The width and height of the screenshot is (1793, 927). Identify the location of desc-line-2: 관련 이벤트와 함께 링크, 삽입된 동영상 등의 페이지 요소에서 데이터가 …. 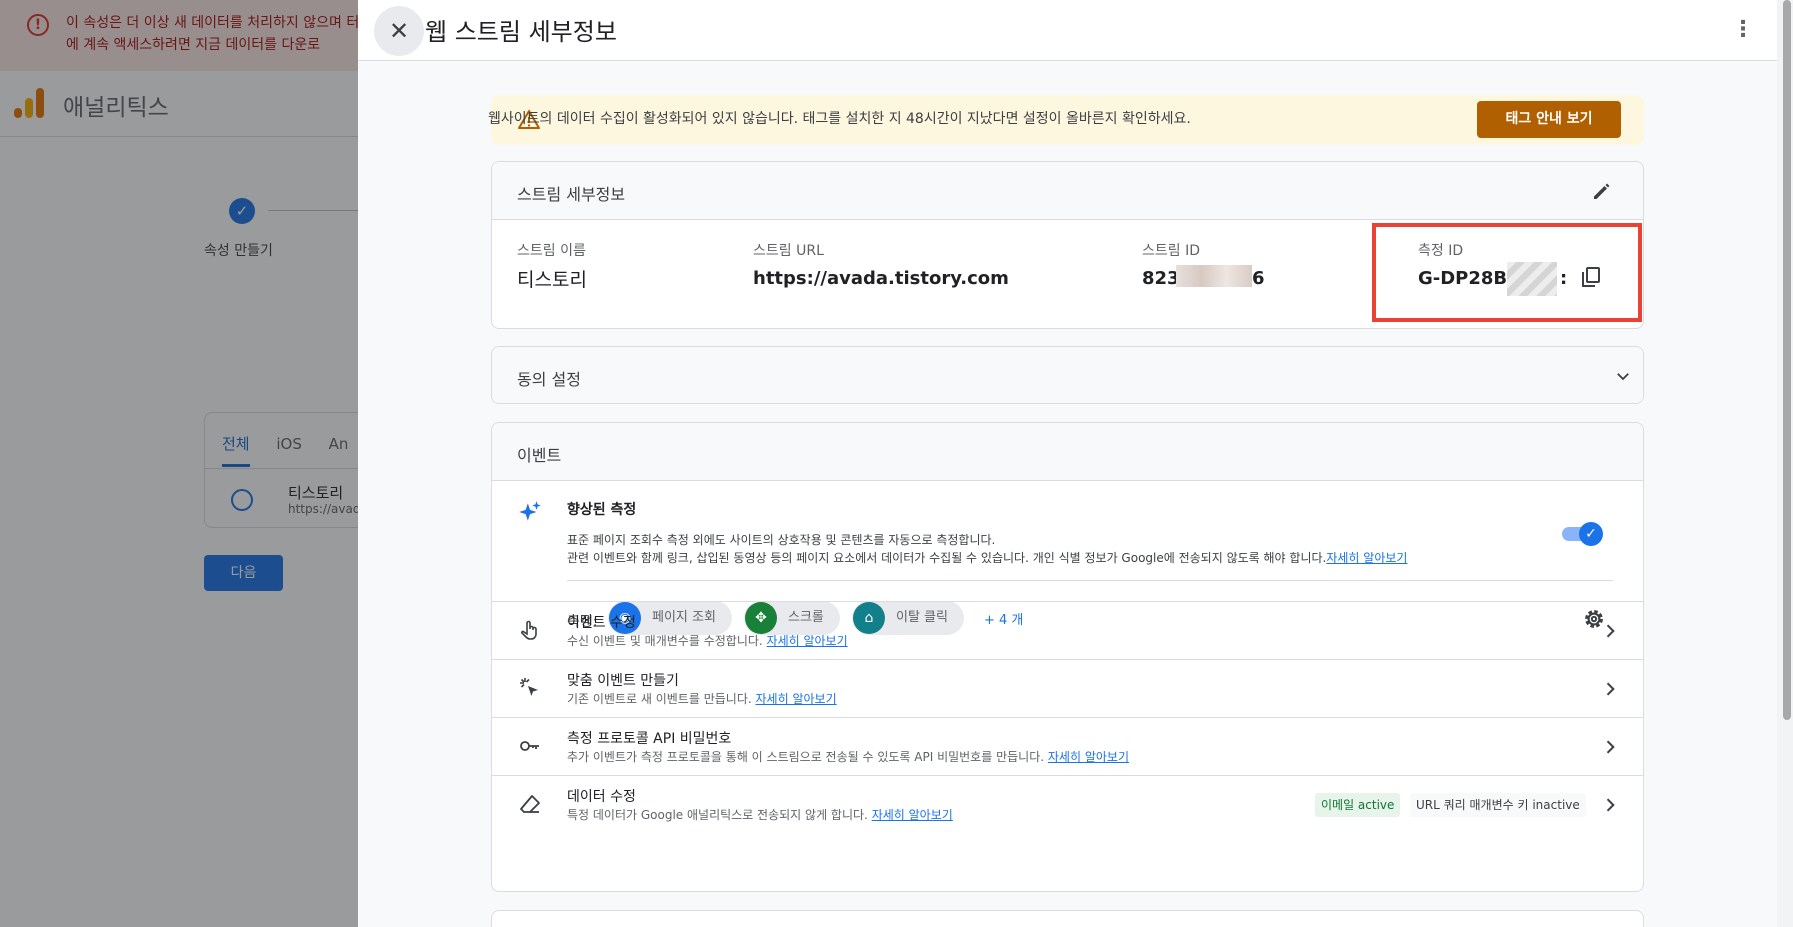
(1047, 558).